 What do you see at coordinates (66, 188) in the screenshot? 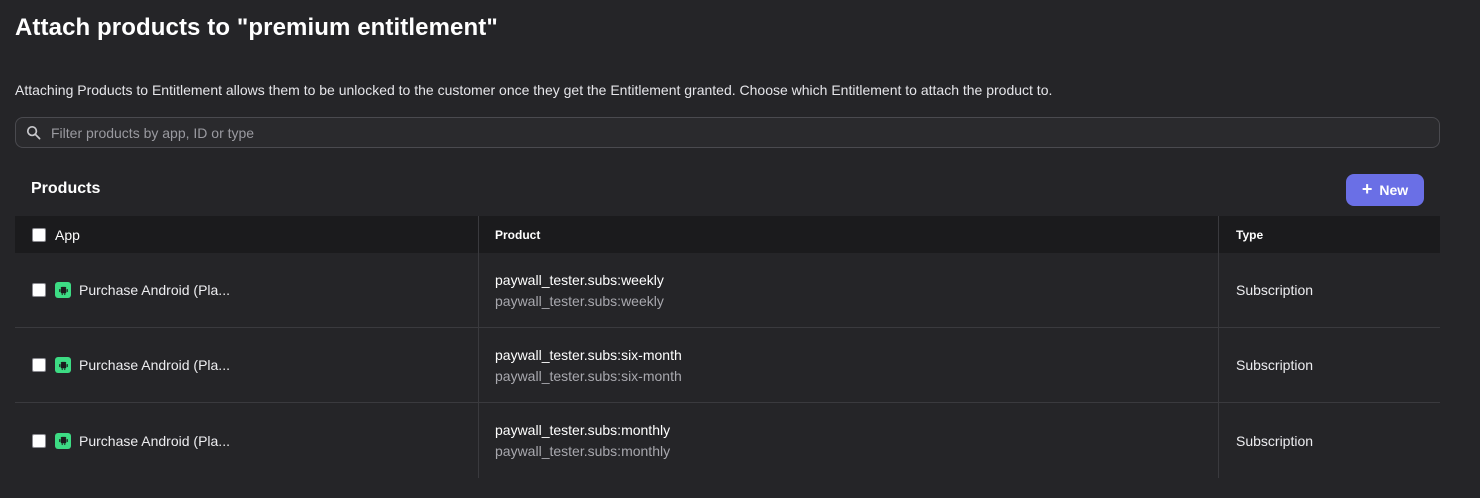
I see `products-section-title: Products` at bounding box center [66, 188].